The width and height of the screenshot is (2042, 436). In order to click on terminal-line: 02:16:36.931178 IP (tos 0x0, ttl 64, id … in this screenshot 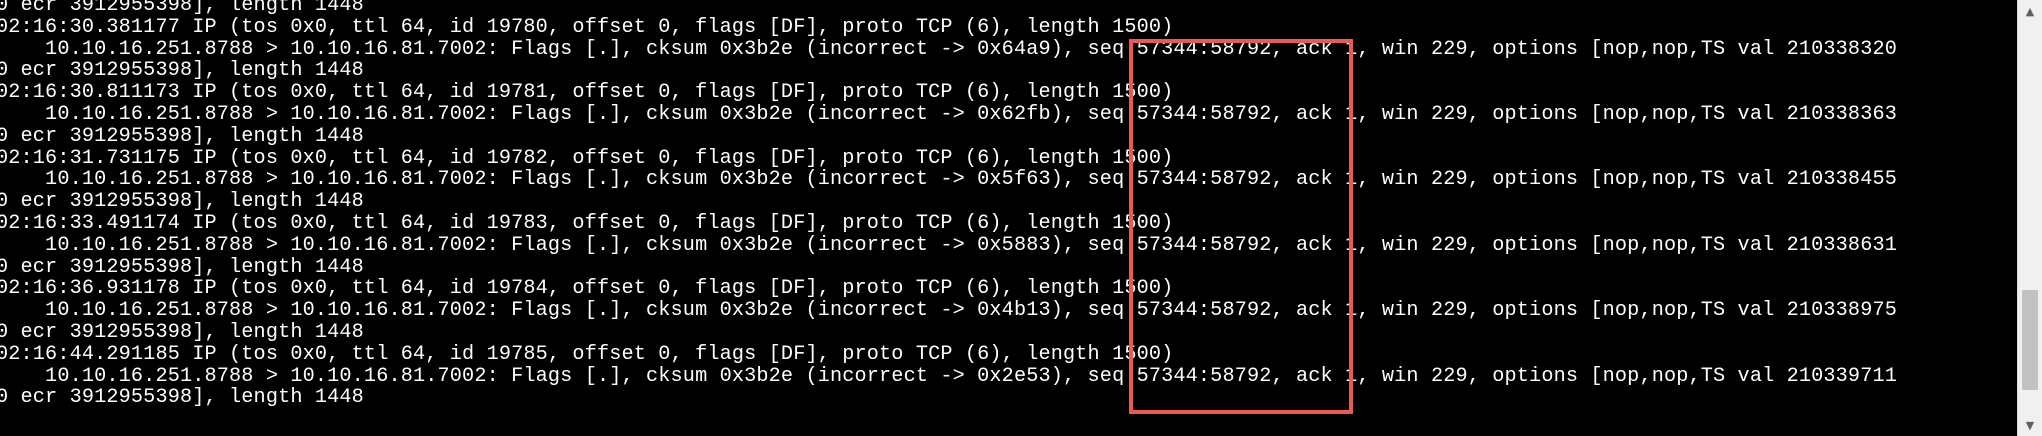, I will do `click(587, 289)`.